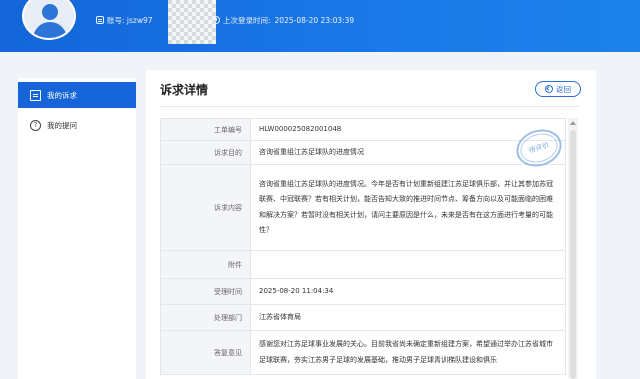  Describe the element at coordinates (77, 228) in the screenshot. I see `sidebar: 我的诉求 ? 我的提问` at that location.